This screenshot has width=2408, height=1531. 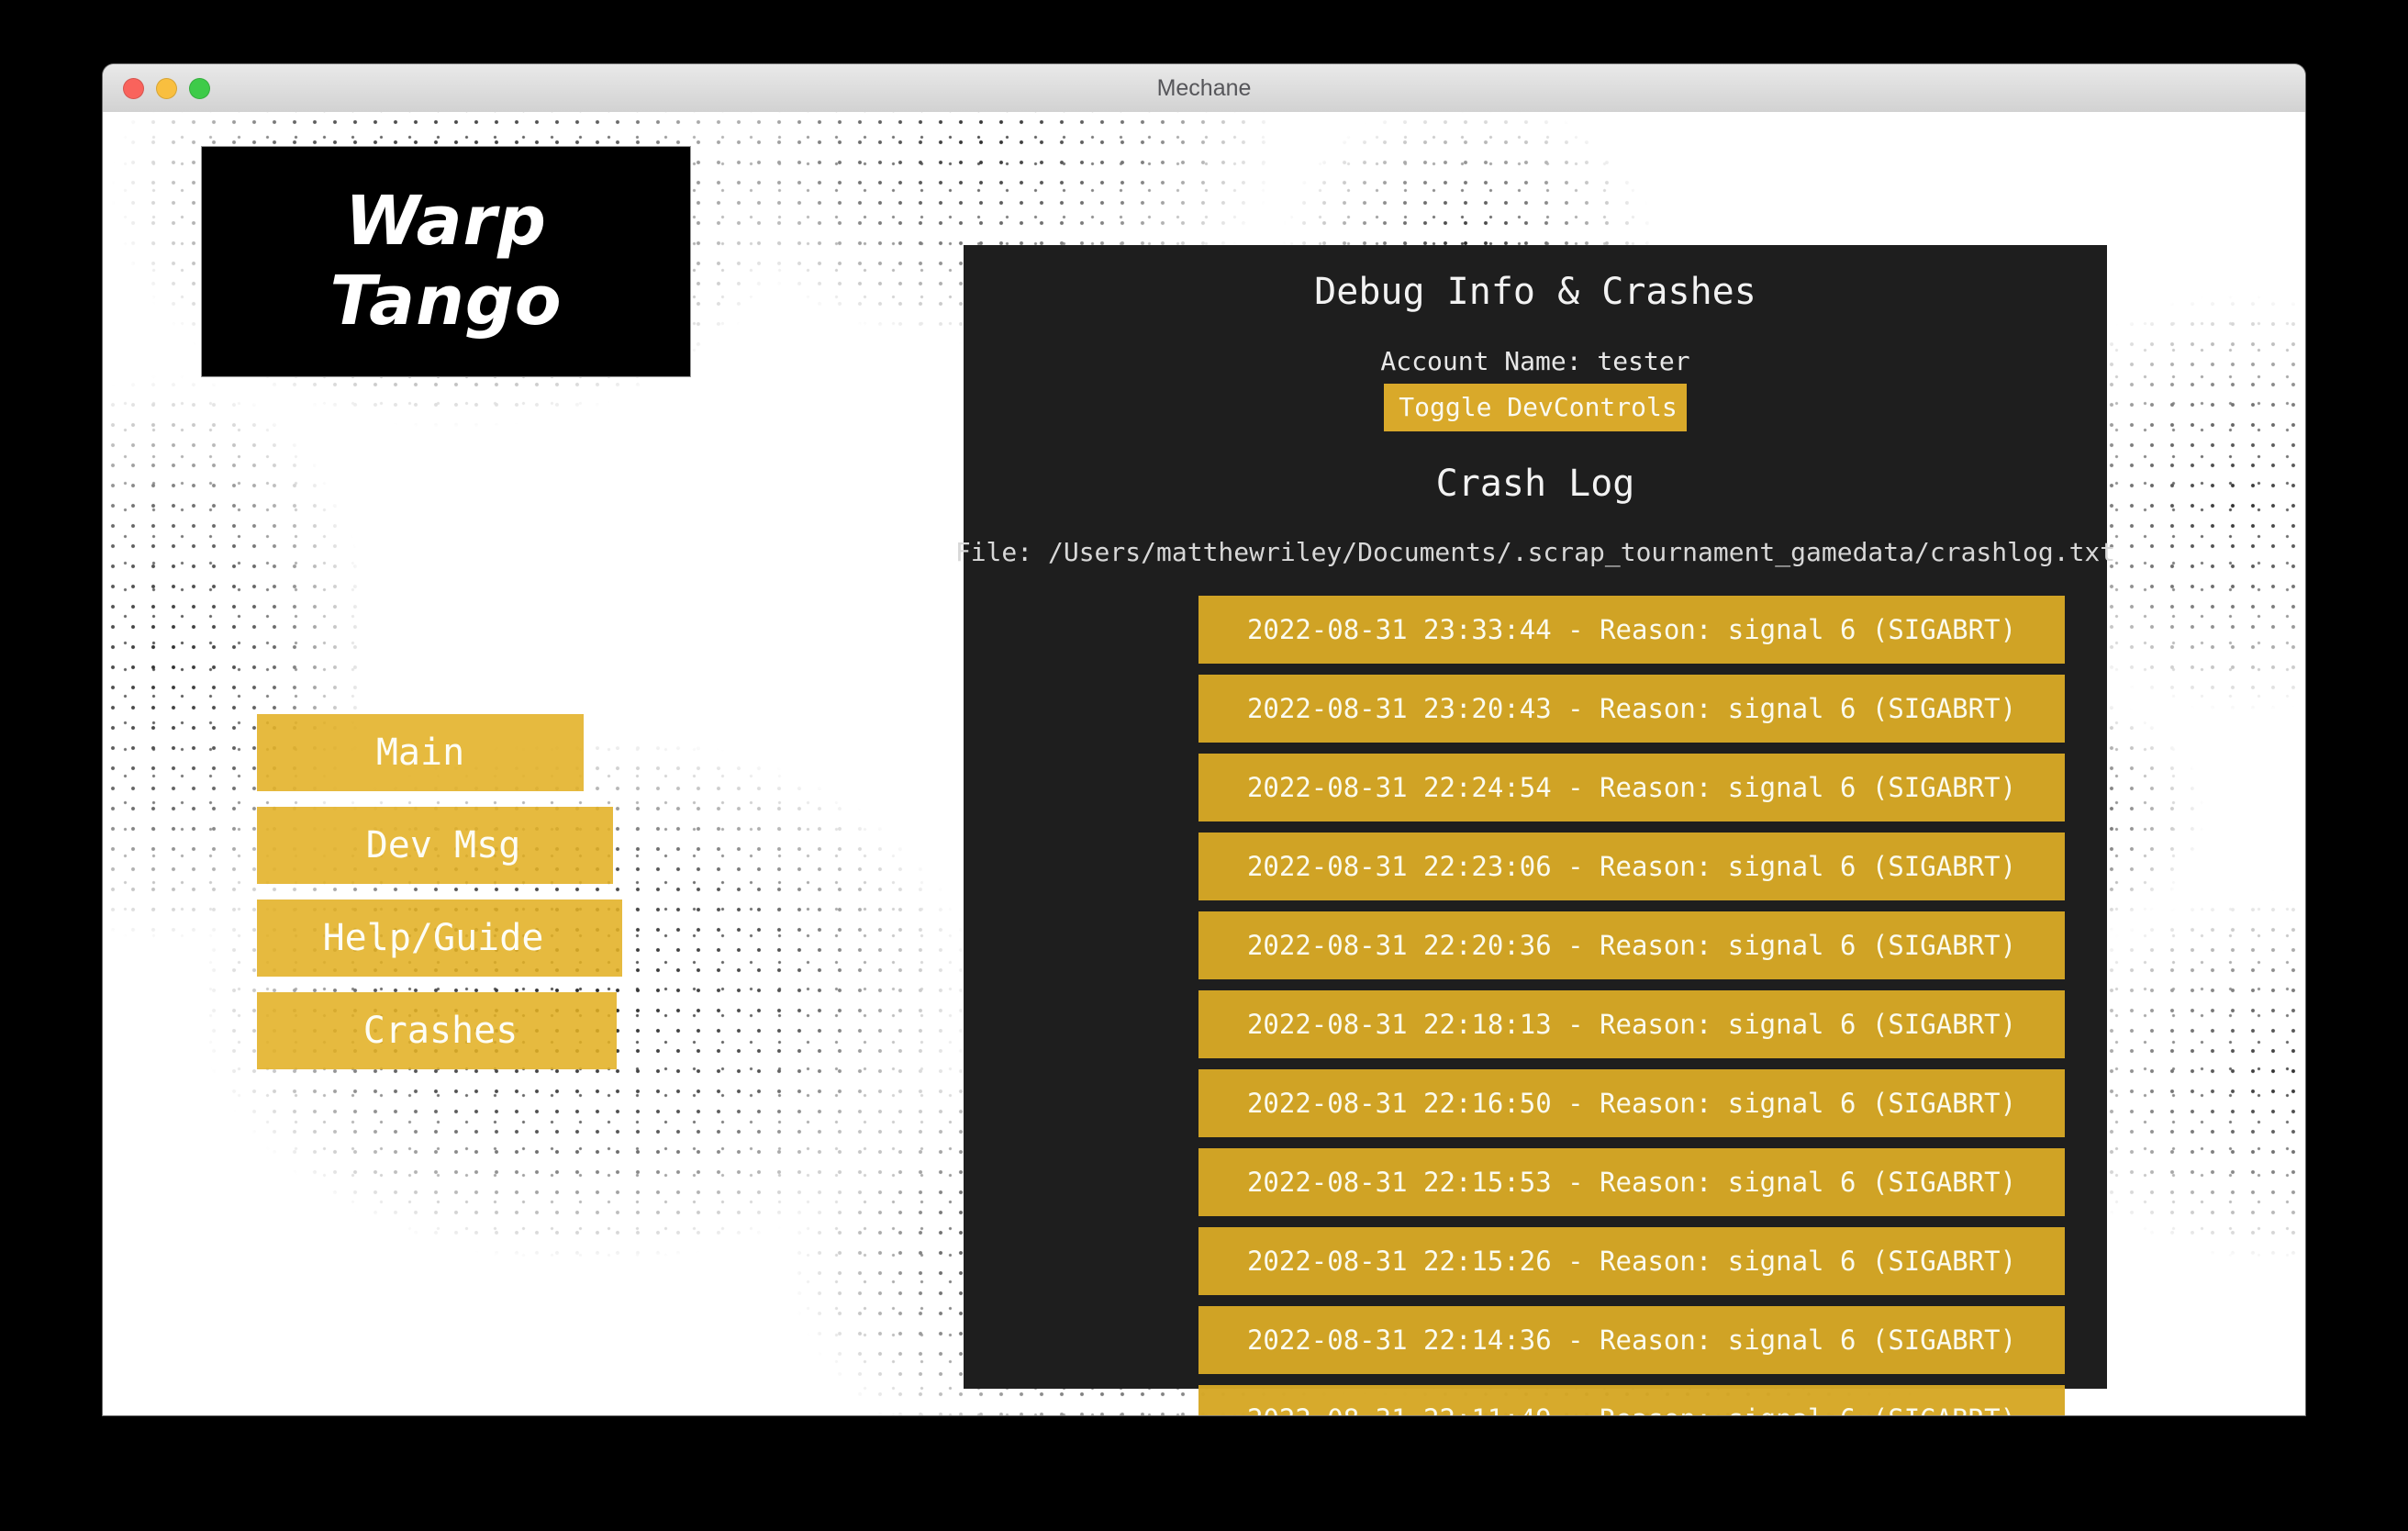 What do you see at coordinates (435, 845) in the screenshot?
I see `menu-item-dev-msg: Dev Msg` at bounding box center [435, 845].